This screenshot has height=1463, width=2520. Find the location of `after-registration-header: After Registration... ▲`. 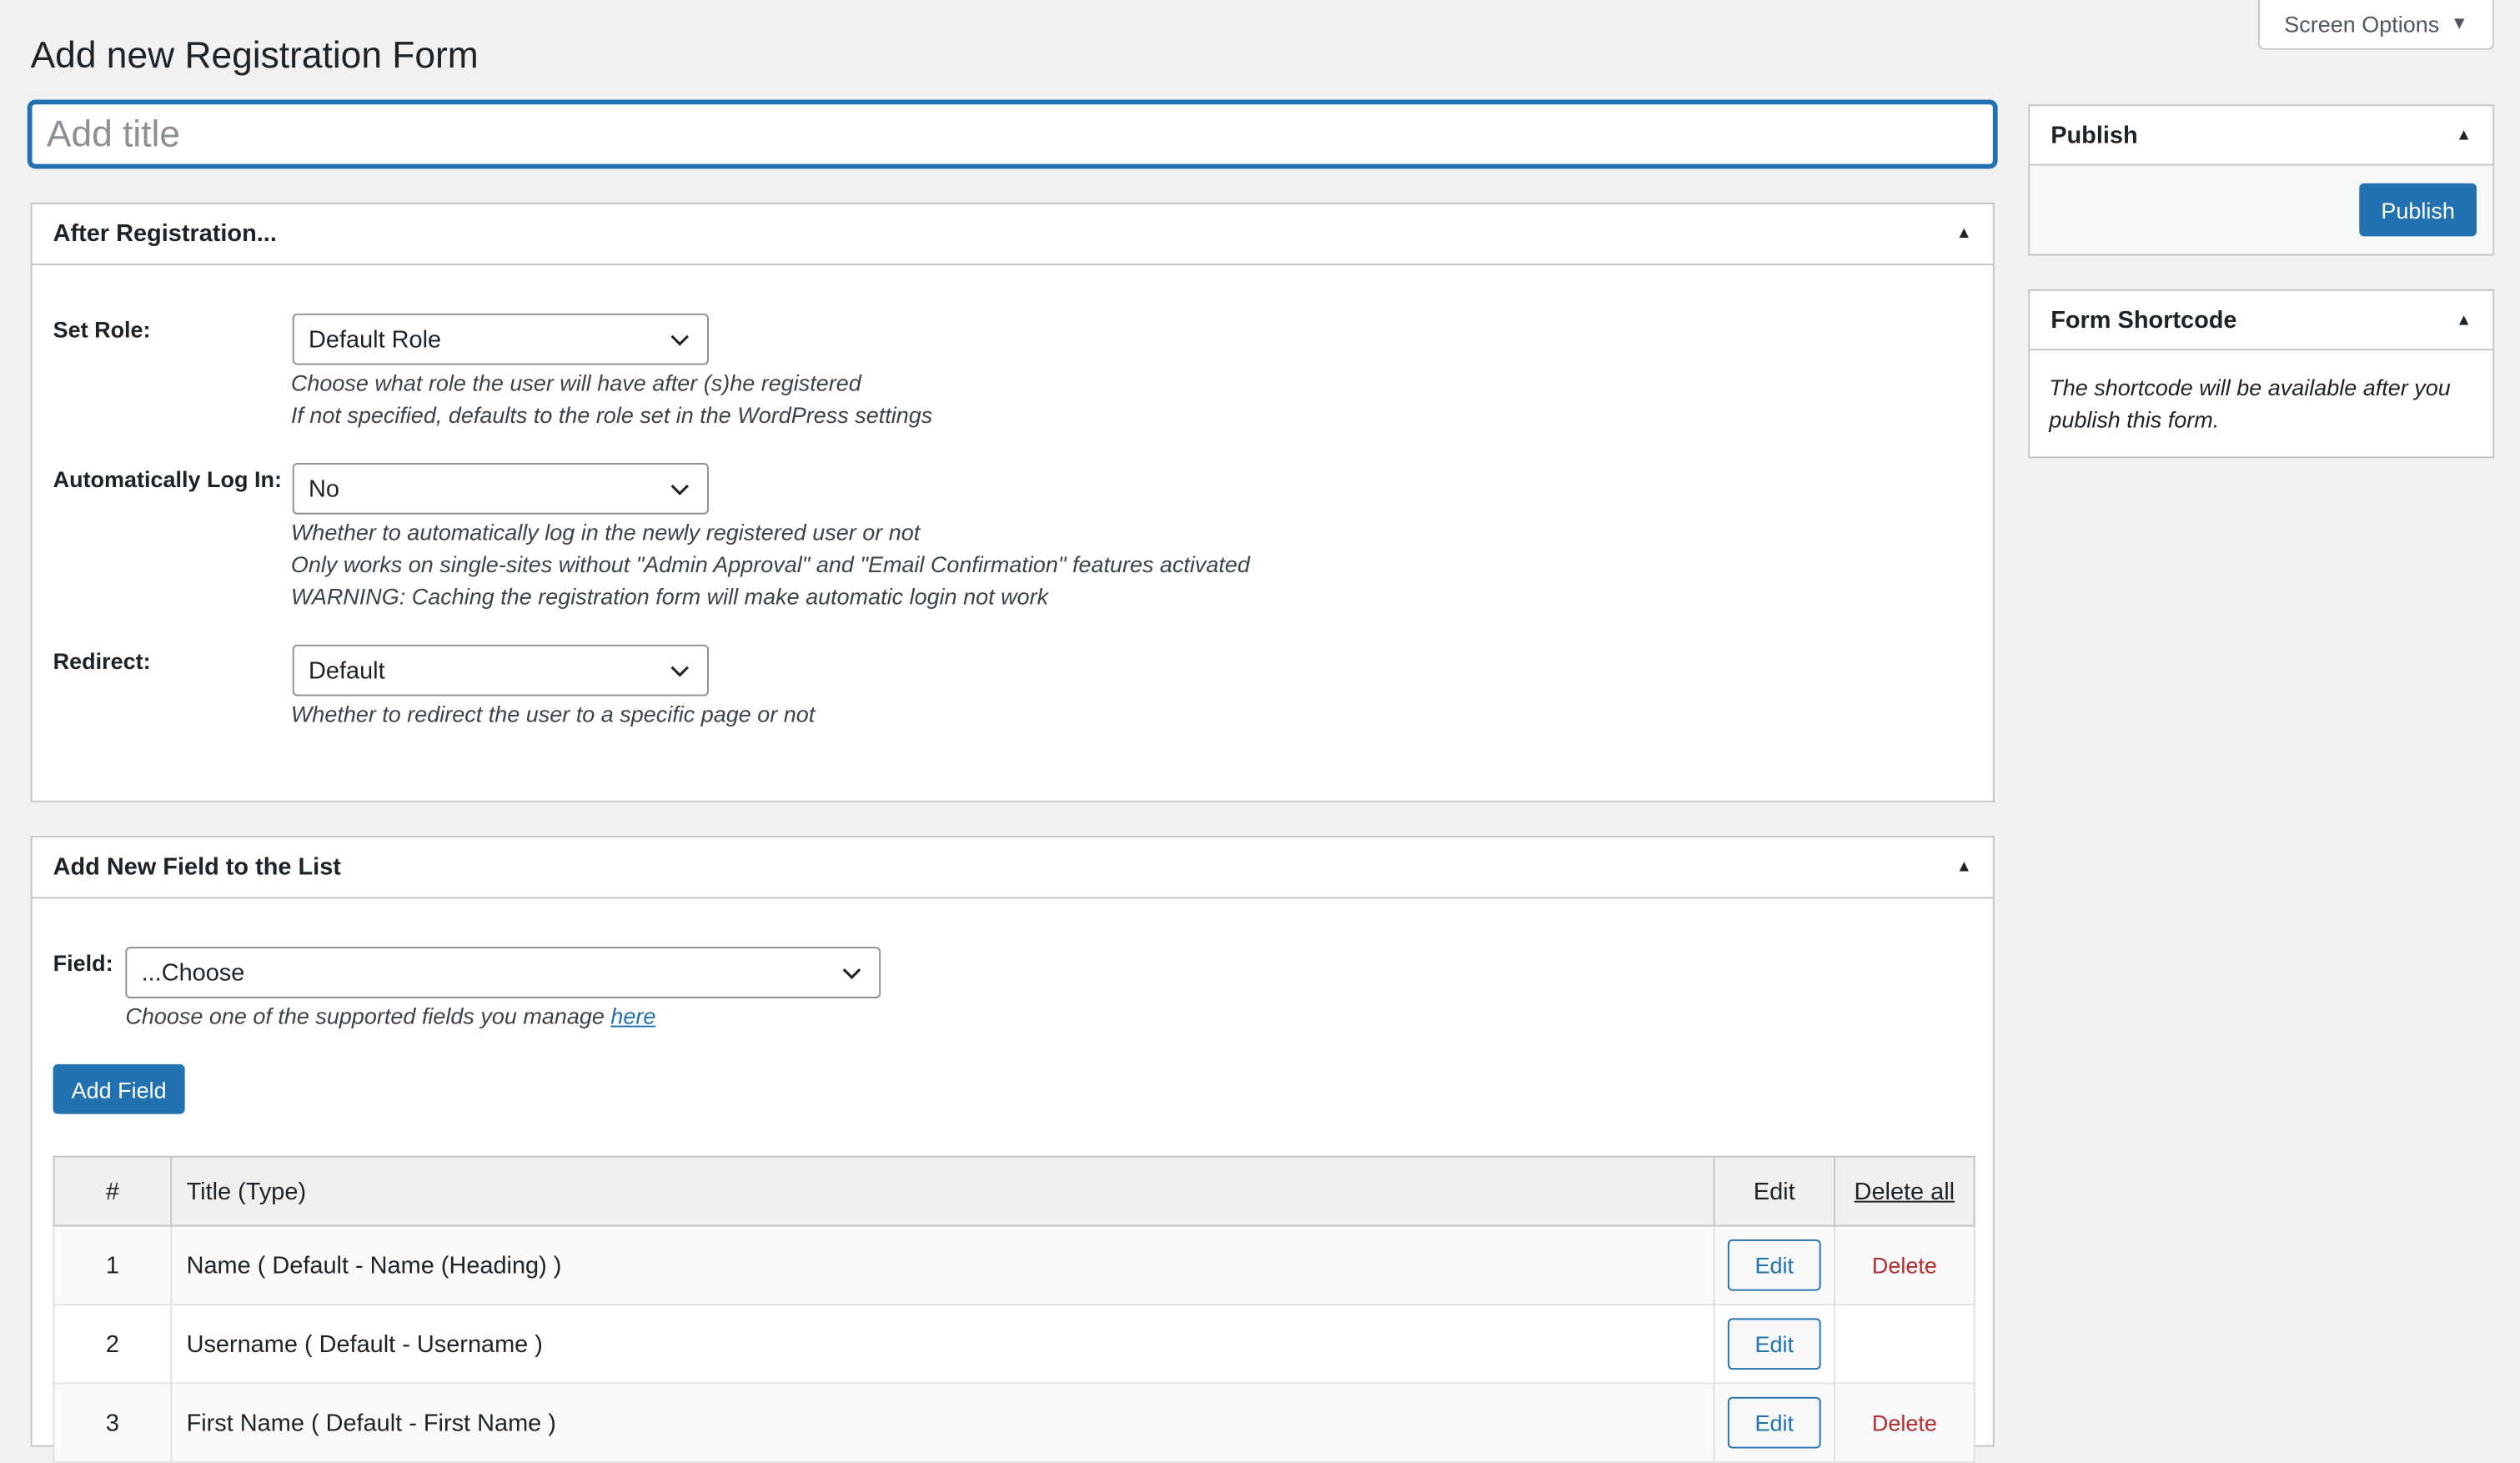

after-registration-header: After Registration... ▲ is located at coordinates (1012, 235).